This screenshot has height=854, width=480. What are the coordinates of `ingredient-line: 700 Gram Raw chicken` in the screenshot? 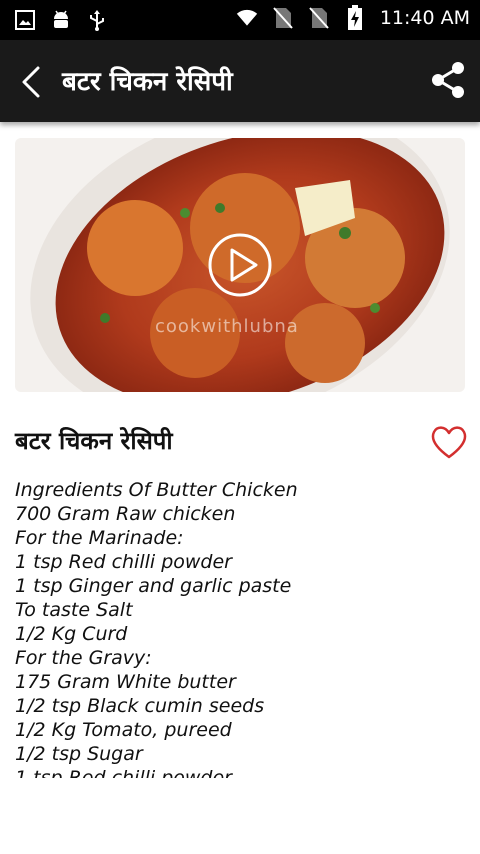 It's located at (125, 514).